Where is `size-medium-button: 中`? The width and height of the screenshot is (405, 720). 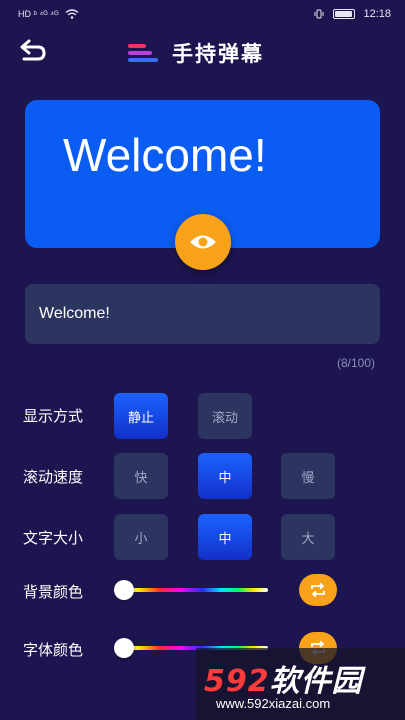 size-medium-button: 中 is located at coordinates (225, 537).